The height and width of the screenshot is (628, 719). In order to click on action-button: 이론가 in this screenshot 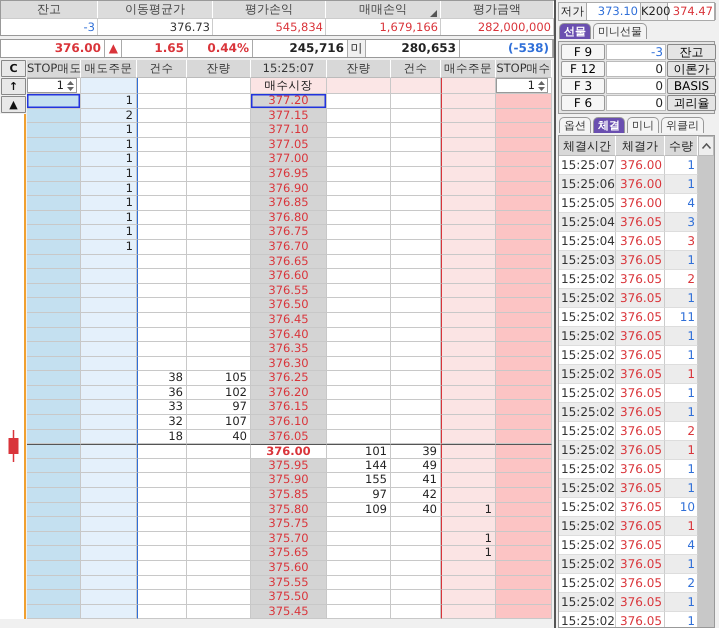, I will do `click(691, 69)`.